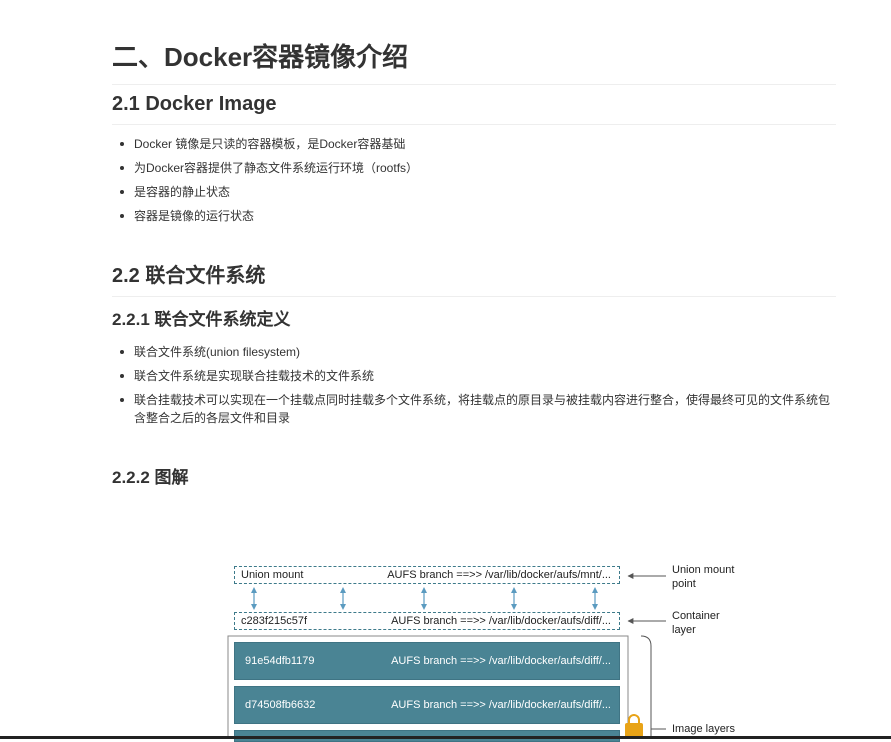 The height and width of the screenshot is (742, 891). Describe the element at coordinates (280, 661) in the screenshot. I see `layer-id: 91e54dfb1179` at that location.